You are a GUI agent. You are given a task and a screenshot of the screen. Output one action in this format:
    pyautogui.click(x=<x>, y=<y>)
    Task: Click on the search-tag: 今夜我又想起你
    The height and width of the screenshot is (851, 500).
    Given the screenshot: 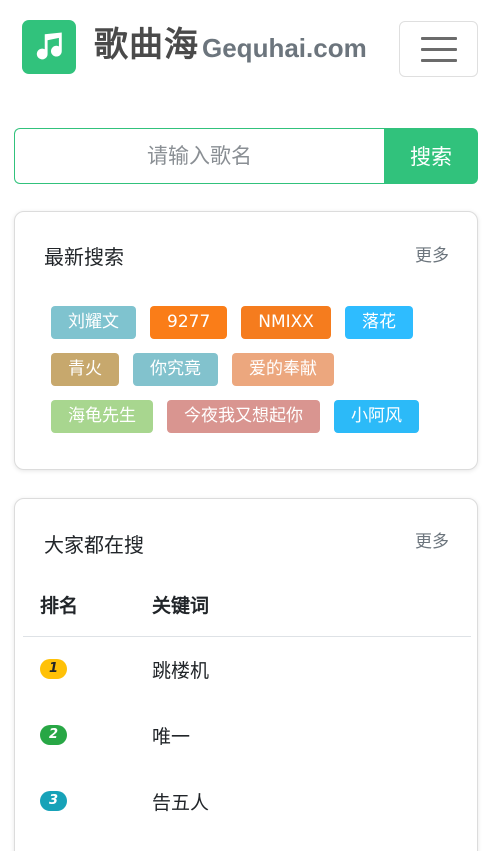 What is the action you would take?
    pyautogui.click(x=243, y=416)
    